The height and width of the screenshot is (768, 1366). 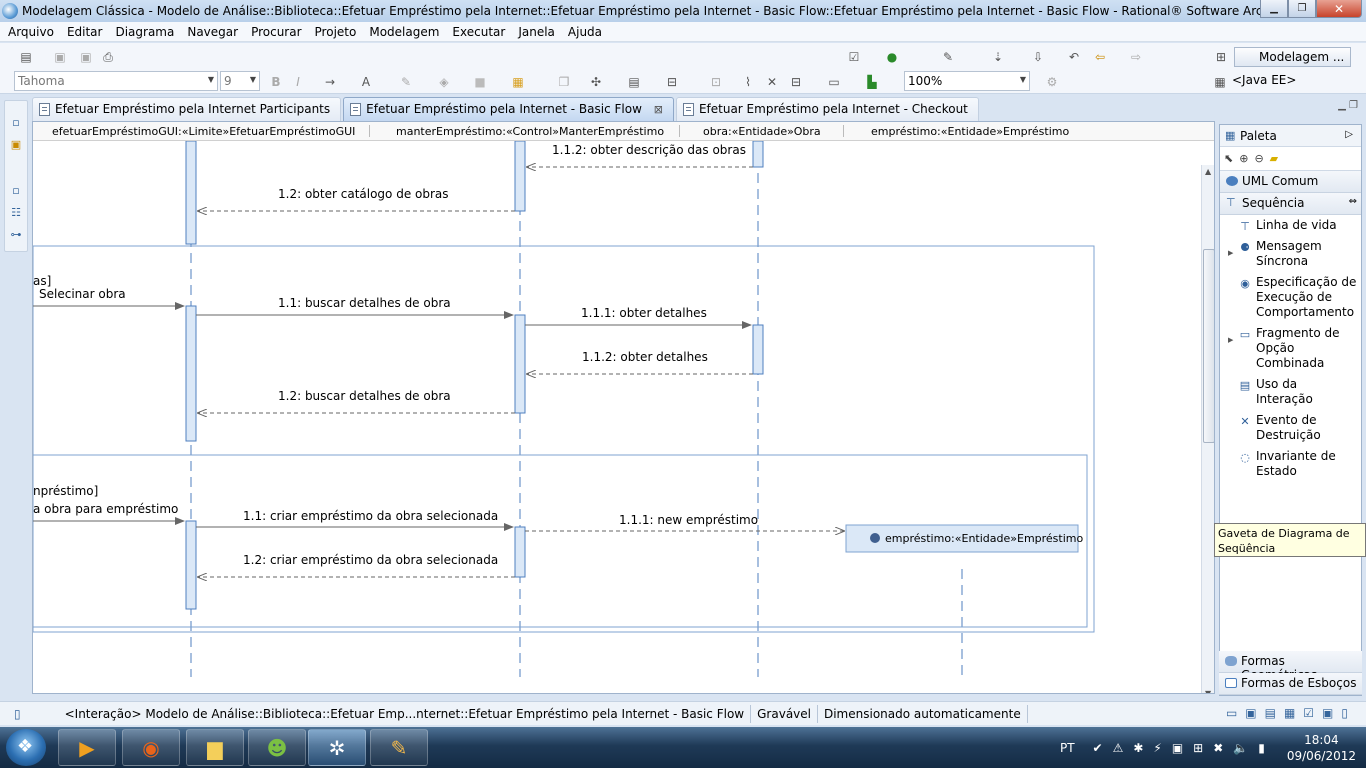 What do you see at coordinates (1208, 171) in the screenshot?
I see `scroll-up-icon: ▲` at bounding box center [1208, 171].